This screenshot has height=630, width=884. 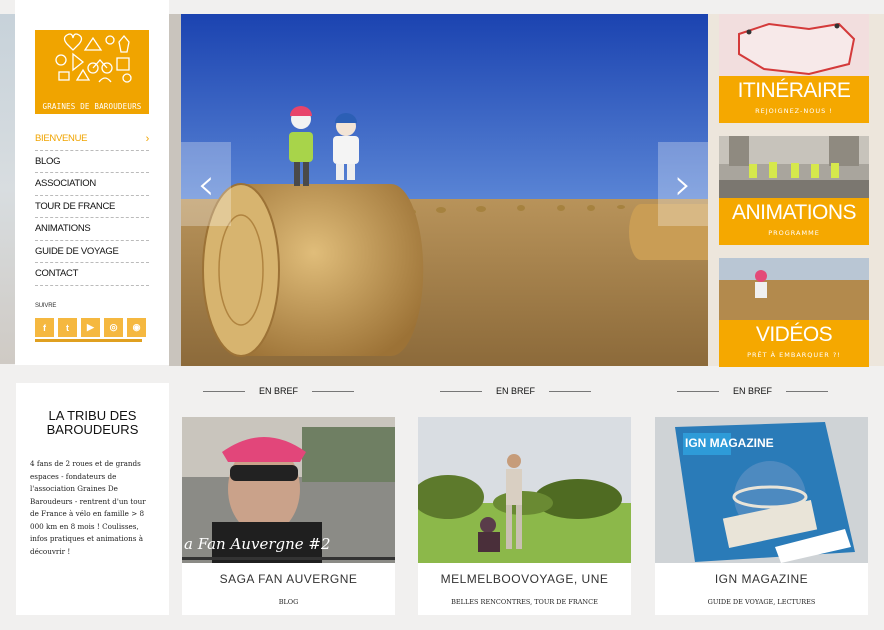 What do you see at coordinates (67, 327) in the screenshot?
I see `twitter-icon: t` at bounding box center [67, 327].